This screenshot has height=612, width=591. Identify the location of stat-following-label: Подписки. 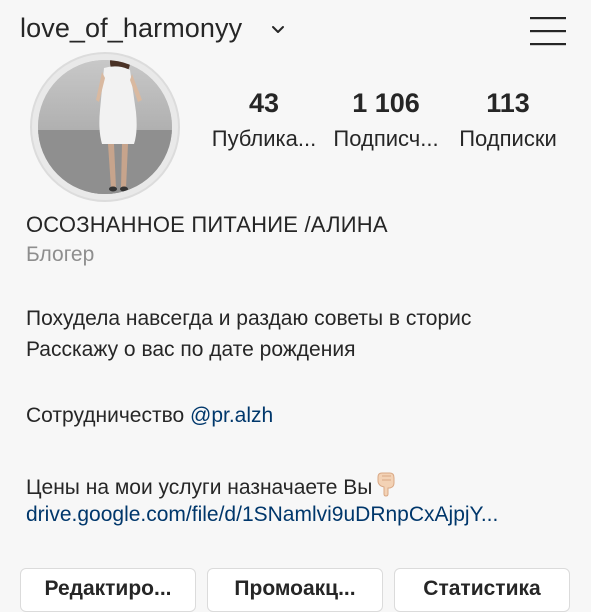
(508, 138).